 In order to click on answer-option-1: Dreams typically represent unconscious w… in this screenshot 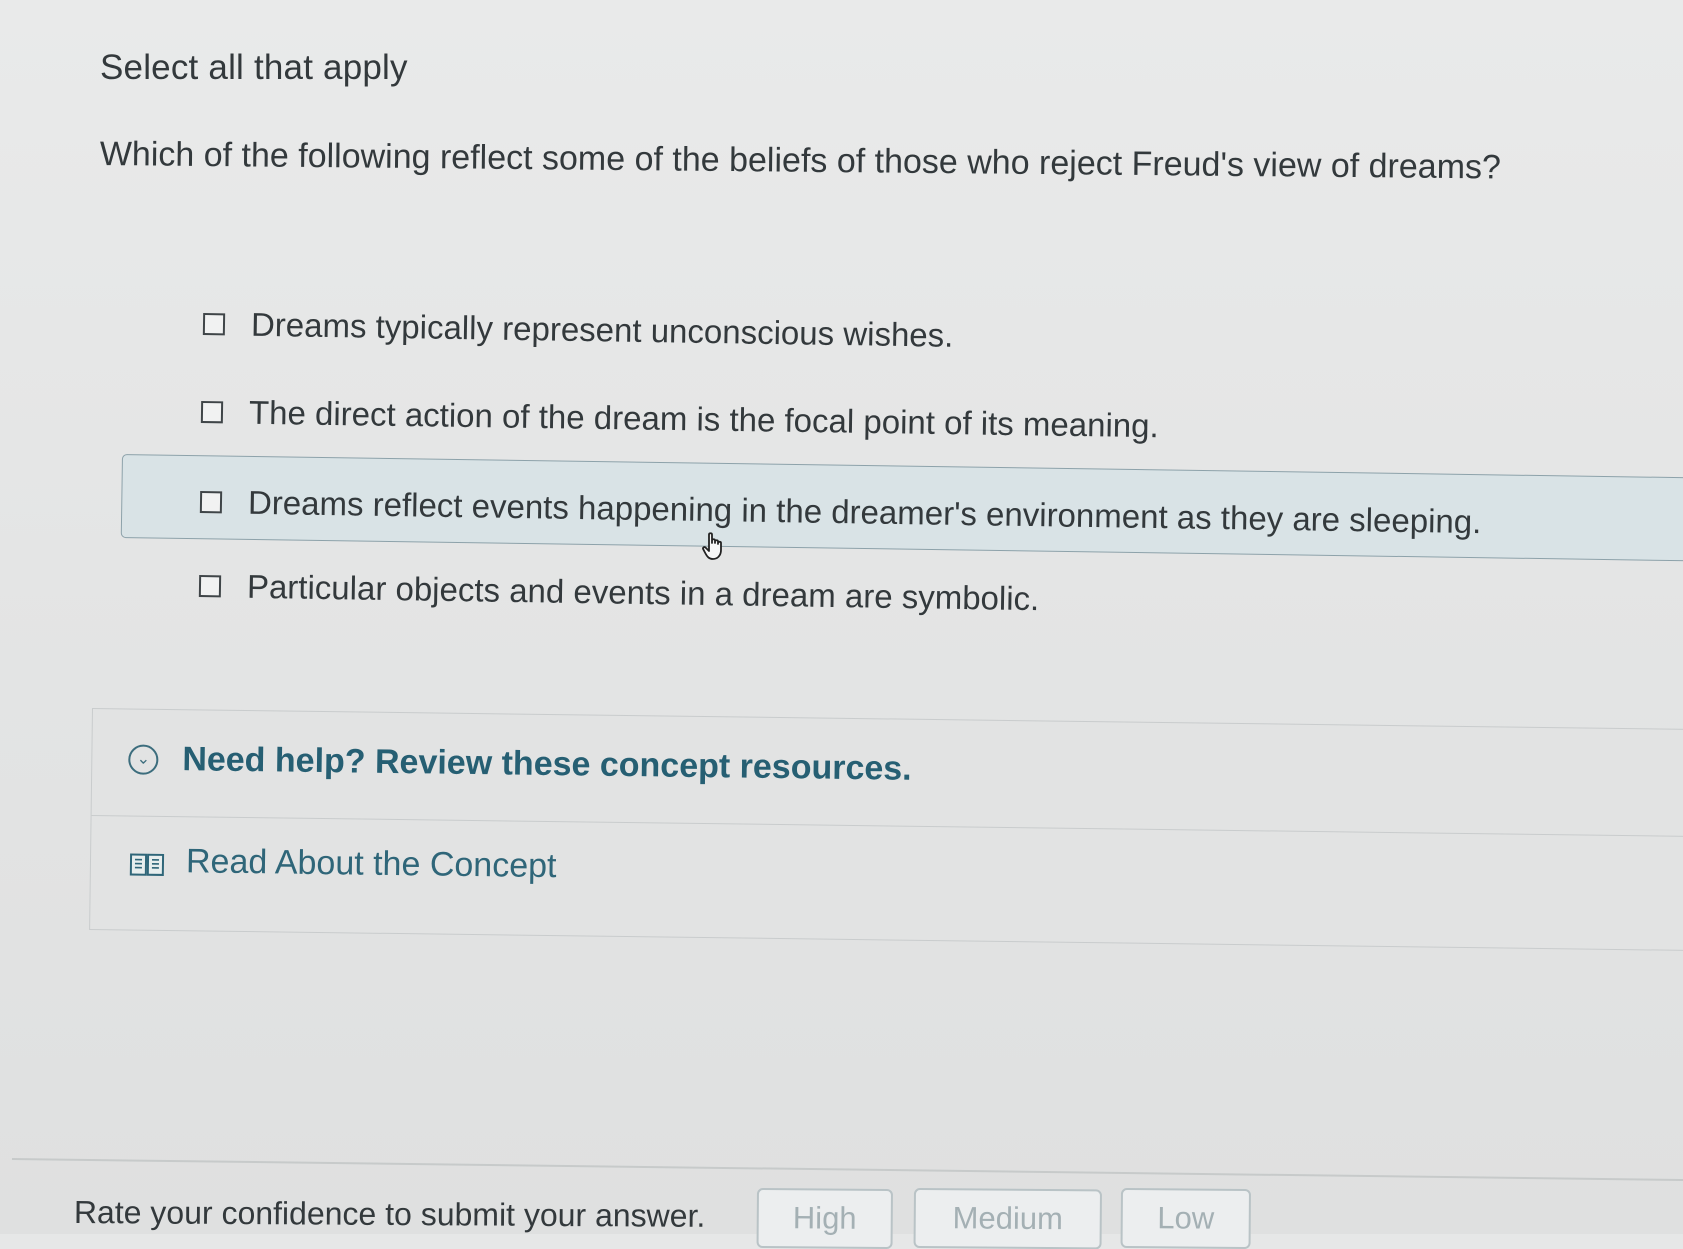, I will do `click(578, 330)`.